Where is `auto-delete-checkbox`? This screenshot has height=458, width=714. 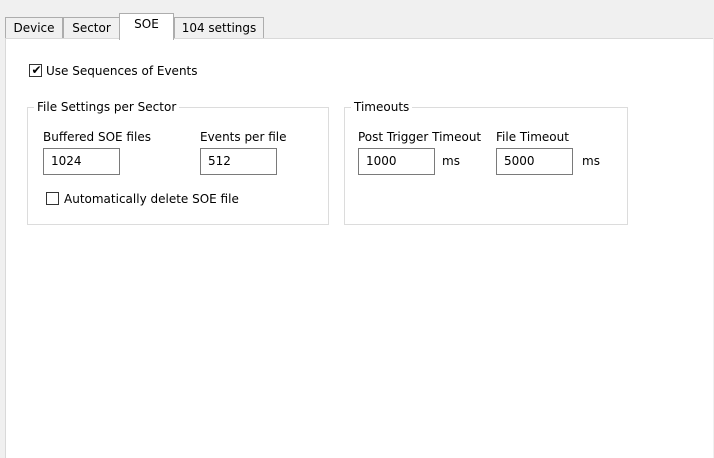
auto-delete-checkbox is located at coordinates (52, 198).